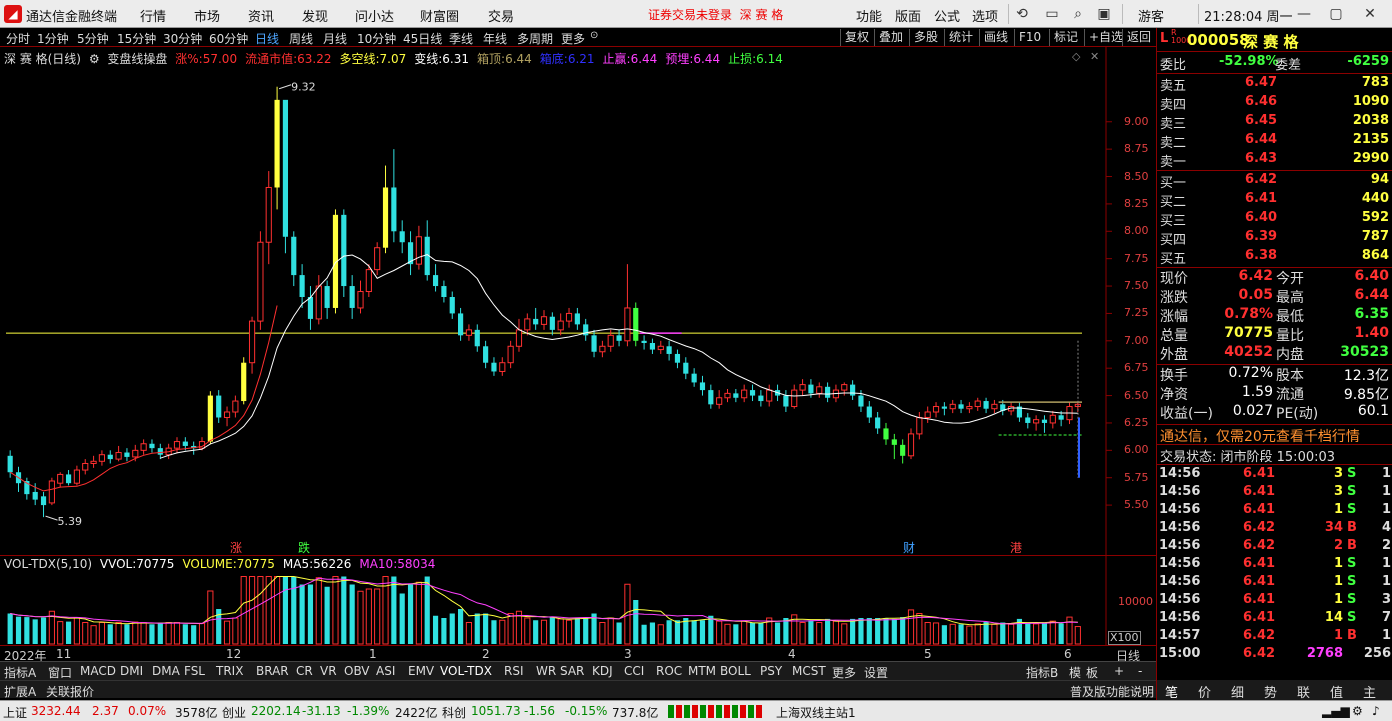 The width and height of the screenshot is (1392, 721). I want to click on menu-wenxiaoda: 问小达, so click(374, 15).